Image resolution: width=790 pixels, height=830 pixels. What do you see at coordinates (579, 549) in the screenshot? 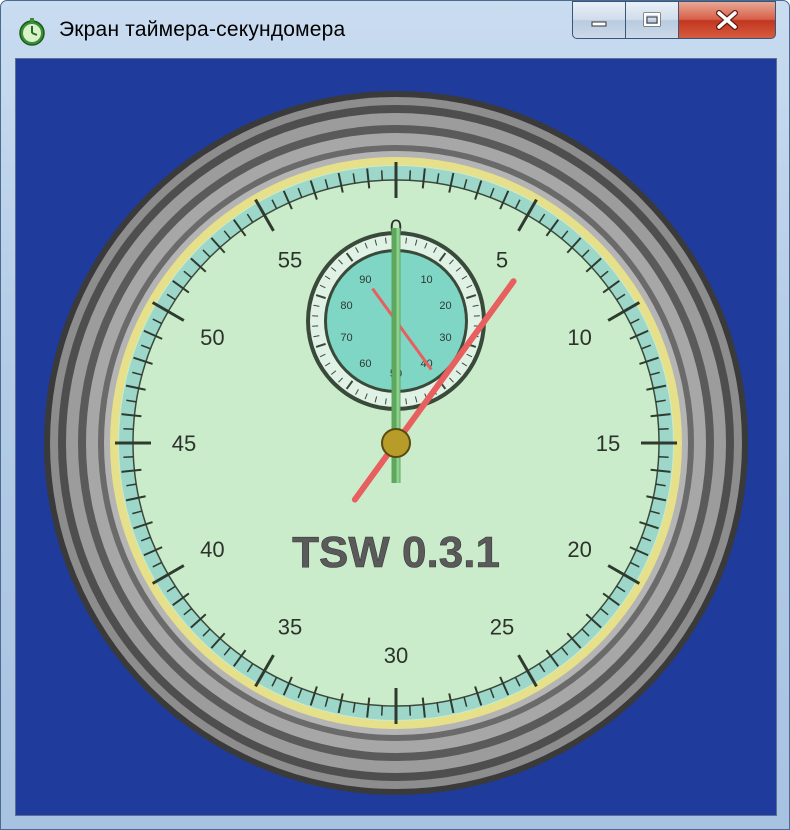
I see `dial-number-20: 20` at bounding box center [579, 549].